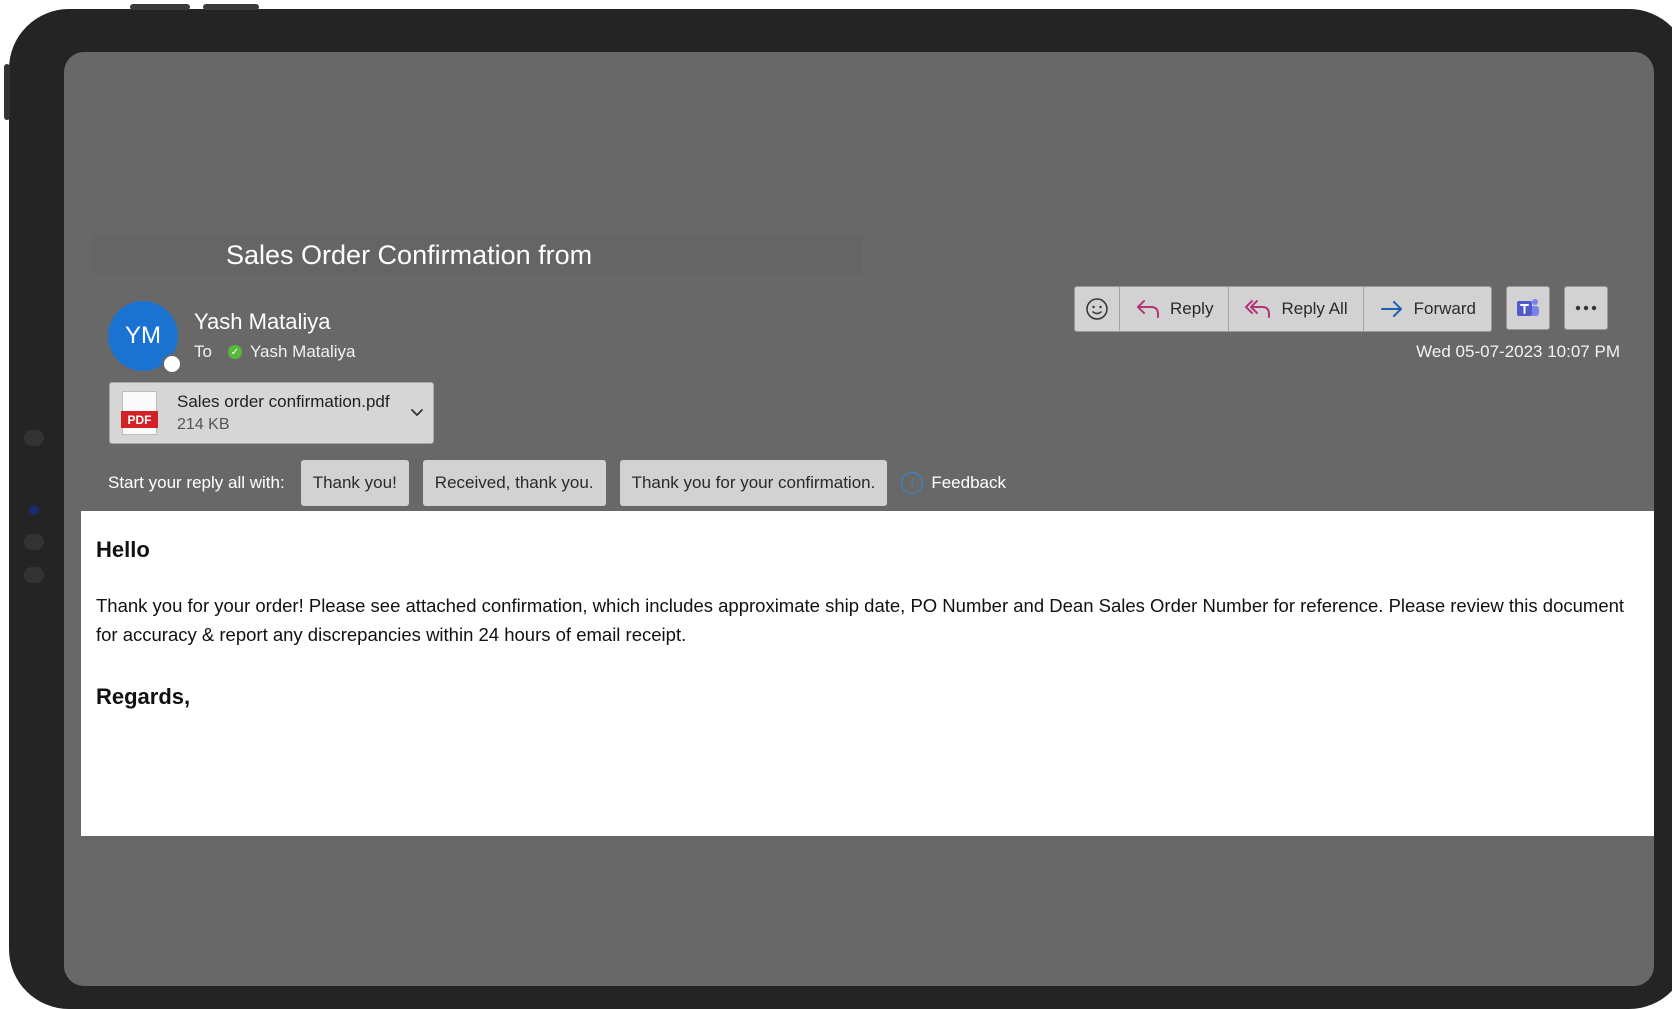 Image resolution: width=1672 pixels, height=1009 pixels. I want to click on emoji-icon, so click(1097, 309).